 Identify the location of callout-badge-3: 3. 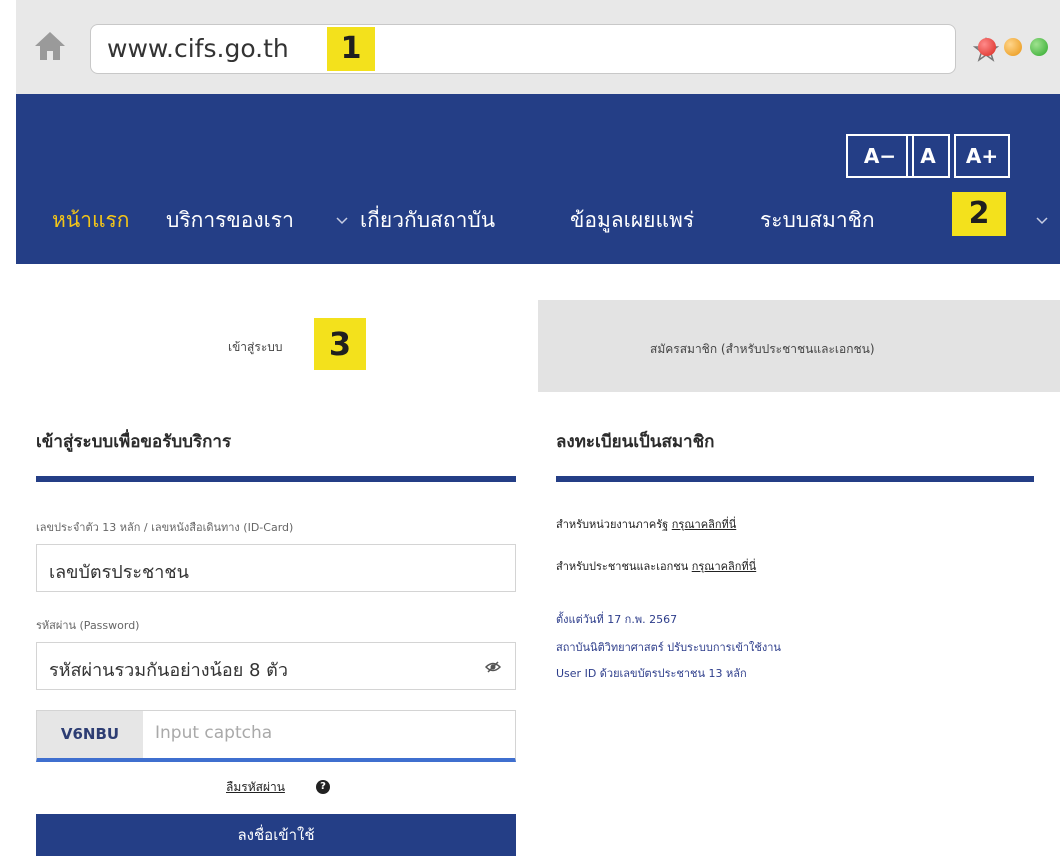
(340, 344).